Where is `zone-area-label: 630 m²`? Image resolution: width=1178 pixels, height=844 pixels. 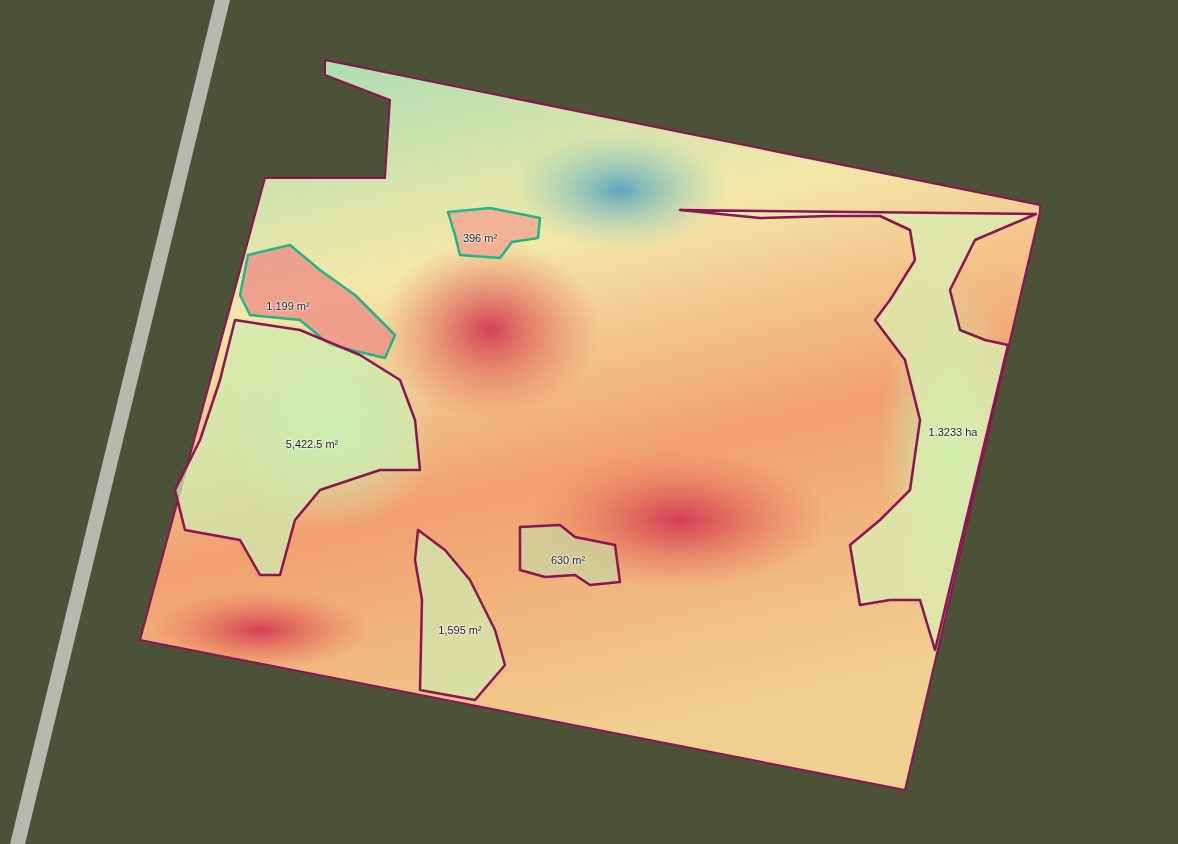
zone-area-label: 630 m² is located at coordinates (568, 560).